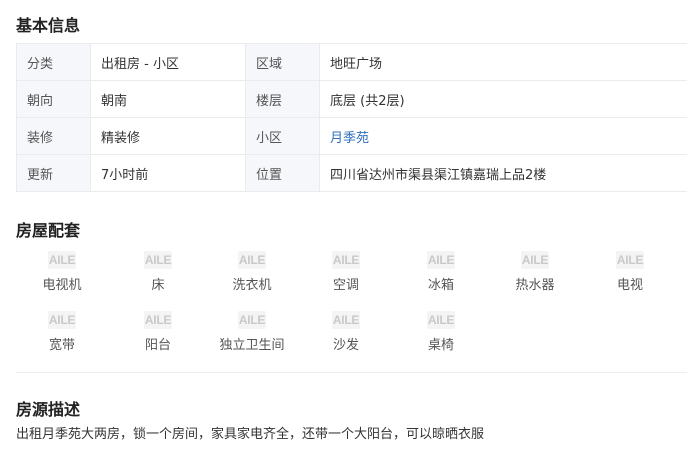 The image size is (687, 458). Describe the element at coordinates (252, 285) in the screenshot. I see `facility-label: 洗衣机` at that location.